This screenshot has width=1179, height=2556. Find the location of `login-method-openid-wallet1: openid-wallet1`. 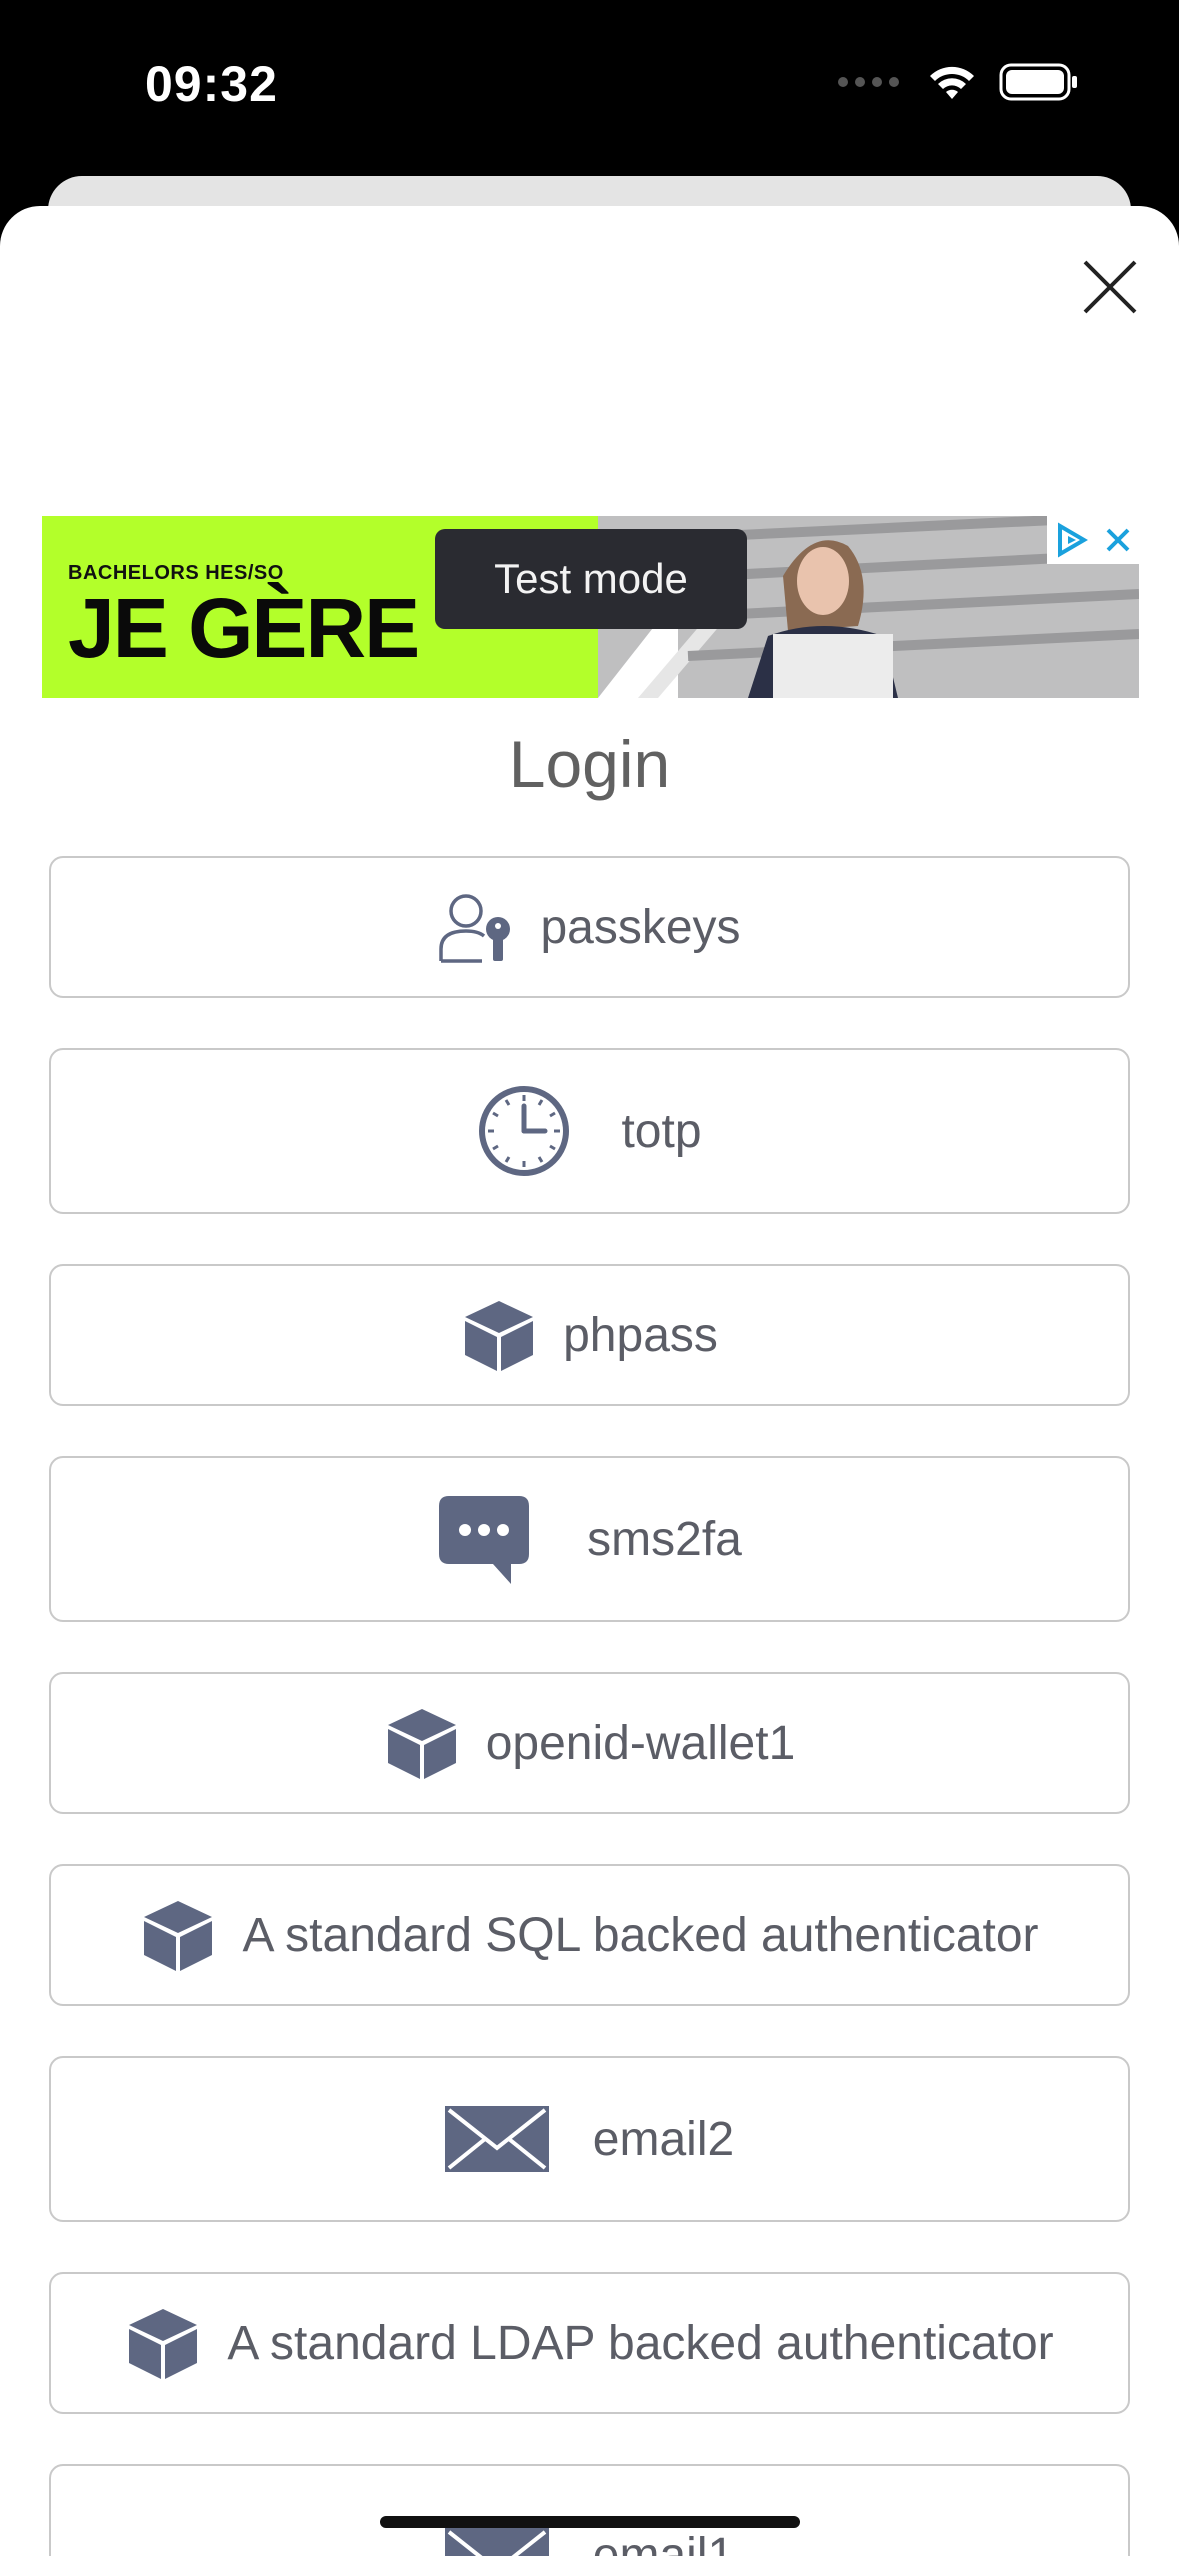

login-method-openid-wallet1: openid-wallet1 is located at coordinates (589, 1743).